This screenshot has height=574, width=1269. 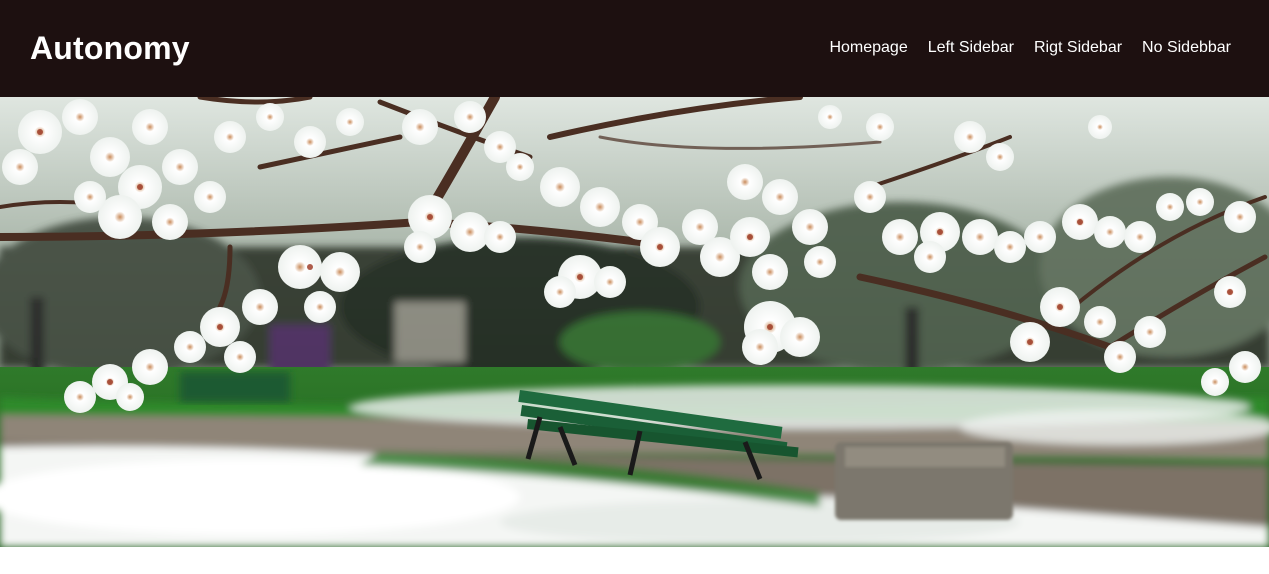 What do you see at coordinates (868, 48) in the screenshot?
I see `nav-homepage: Homepage` at bounding box center [868, 48].